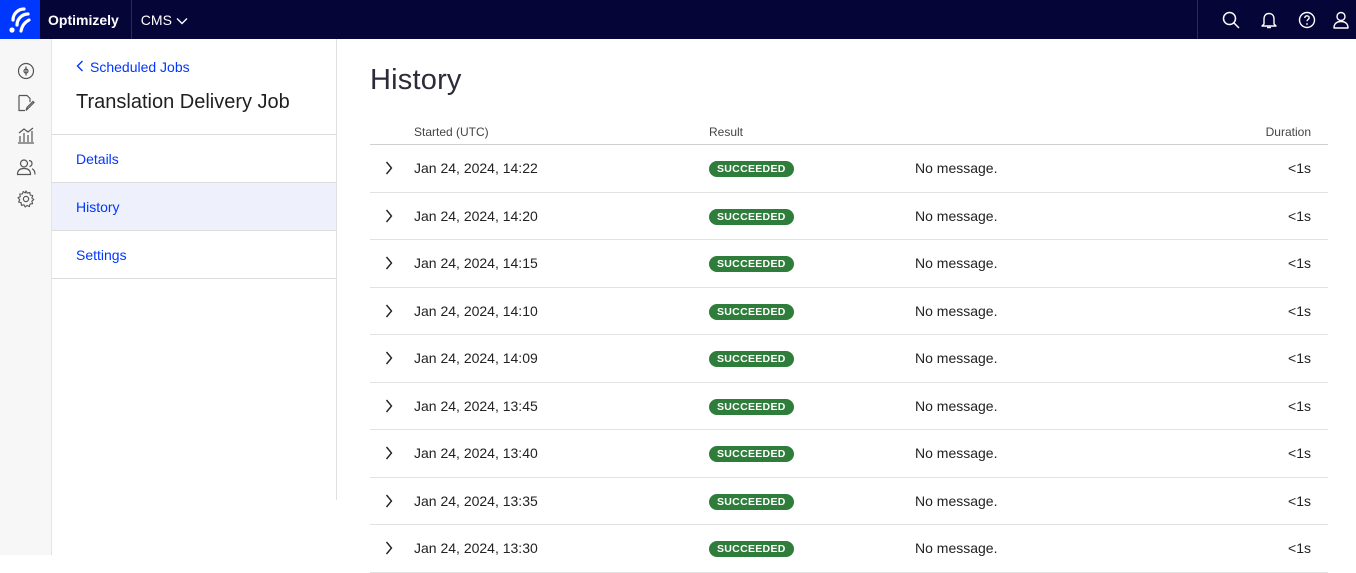 The image size is (1356, 573). What do you see at coordinates (80, 67) in the screenshot?
I see `chevron-left-icon` at bounding box center [80, 67].